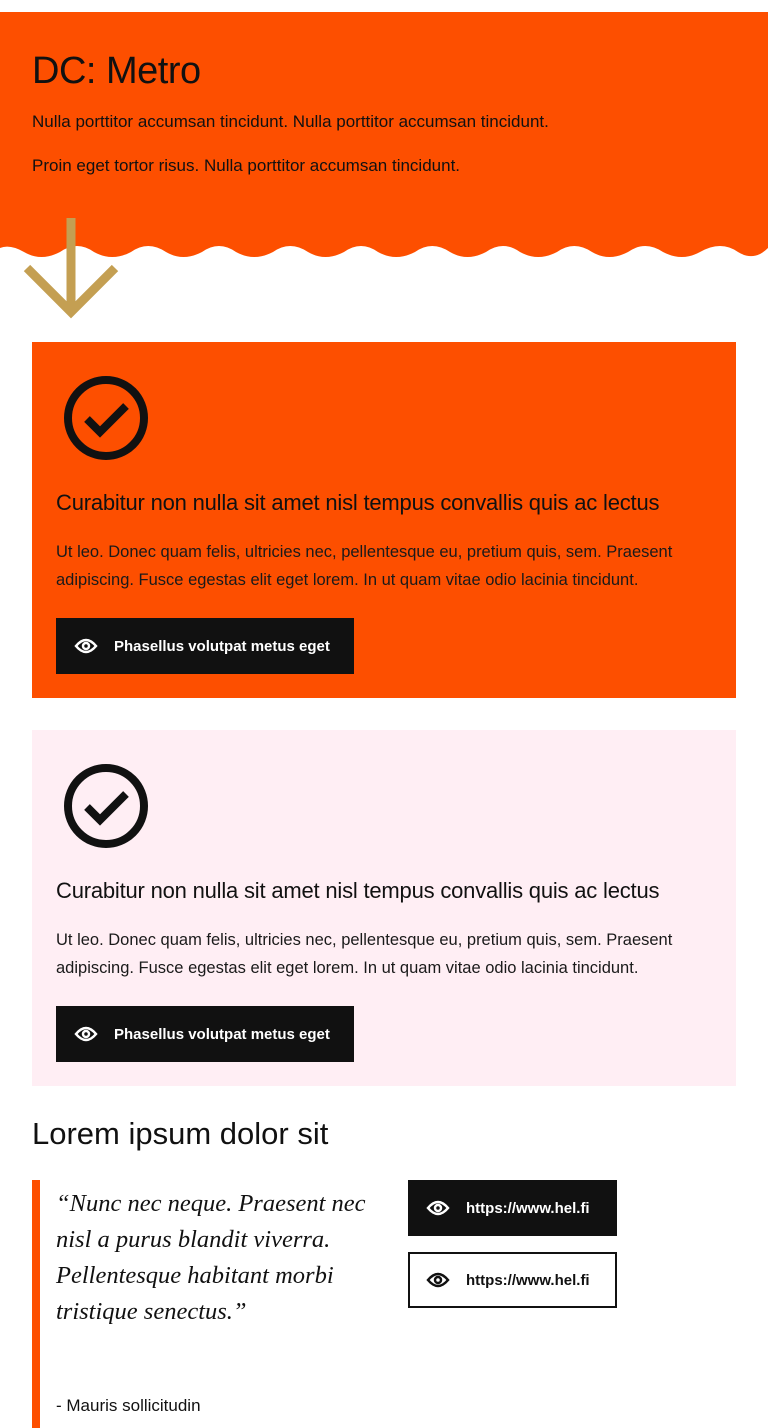 The width and height of the screenshot is (768, 1428). What do you see at coordinates (36, 1304) in the screenshot?
I see `quote-accent-bar` at bounding box center [36, 1304].